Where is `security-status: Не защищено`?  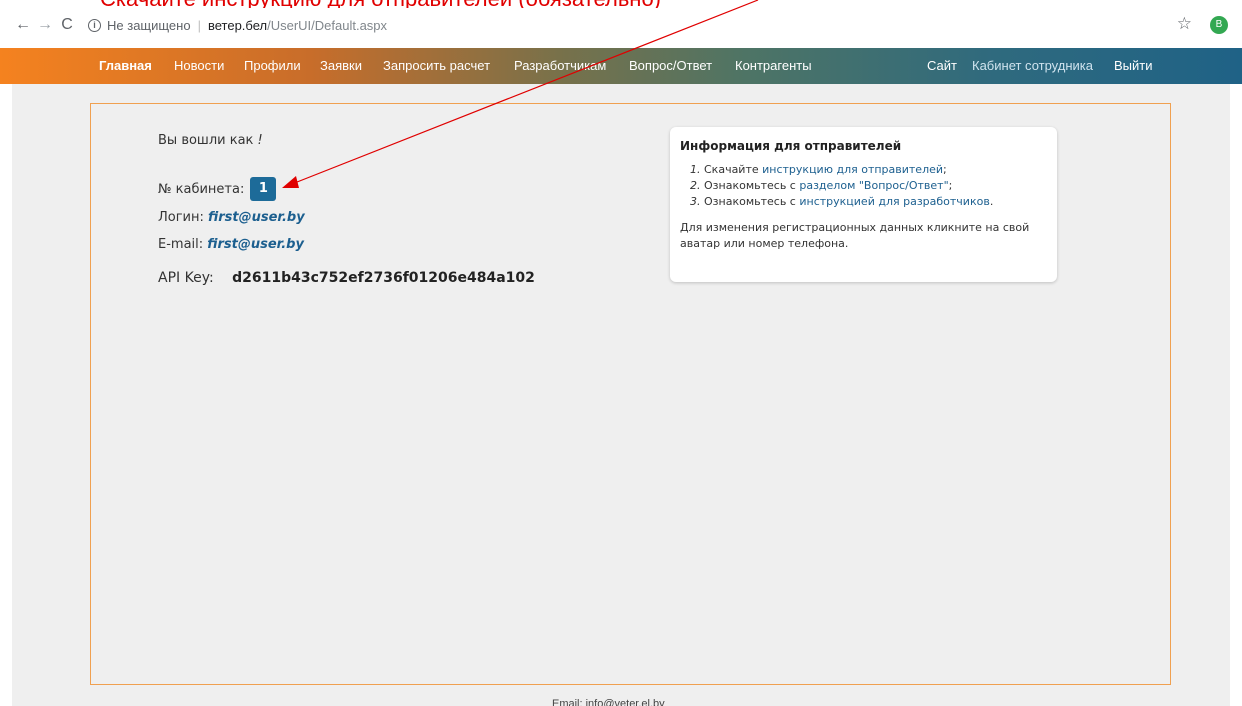 security-status: Не защищено is located at coordinates (149, 25).